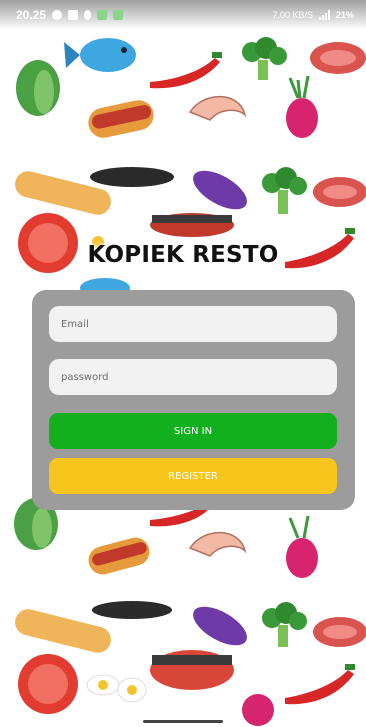  I want to click on sign-in-button: SIGN IN, so click(193, 431).